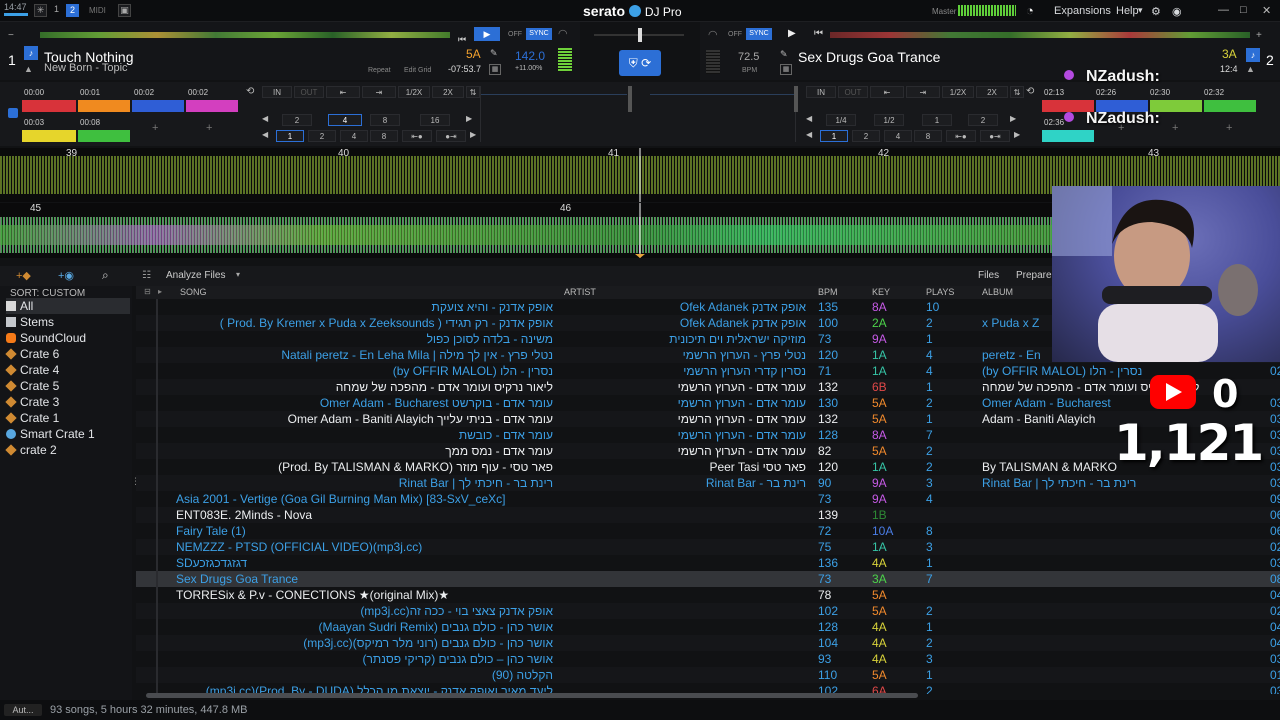 The height and width of the screenshot is (720, 1280). I want to click on beatjump-right-size-1: 1, so click(834, 136).